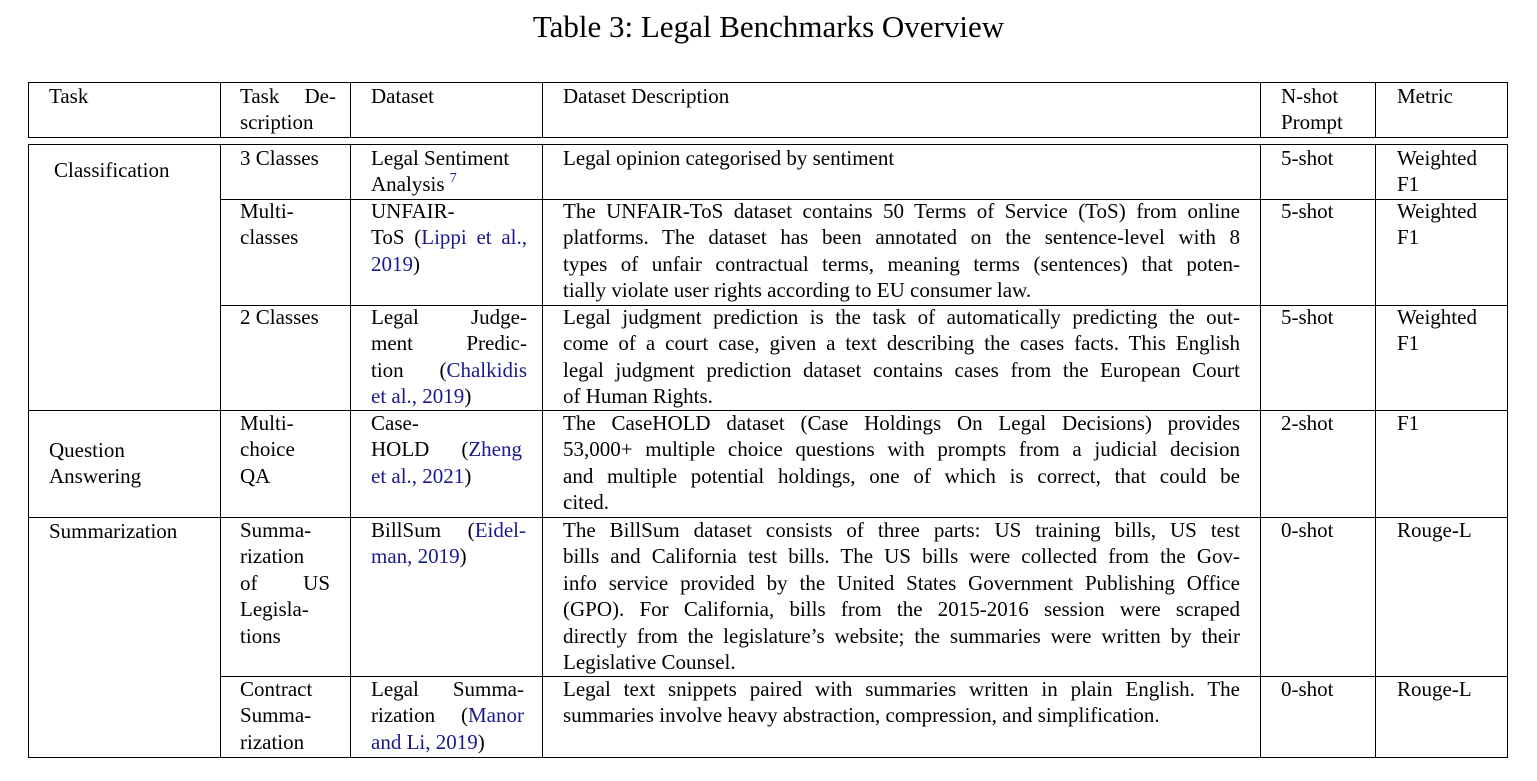  I want to click on row1-dataset-description: Legal opinion categorised by sentiment, so click(729, 158).